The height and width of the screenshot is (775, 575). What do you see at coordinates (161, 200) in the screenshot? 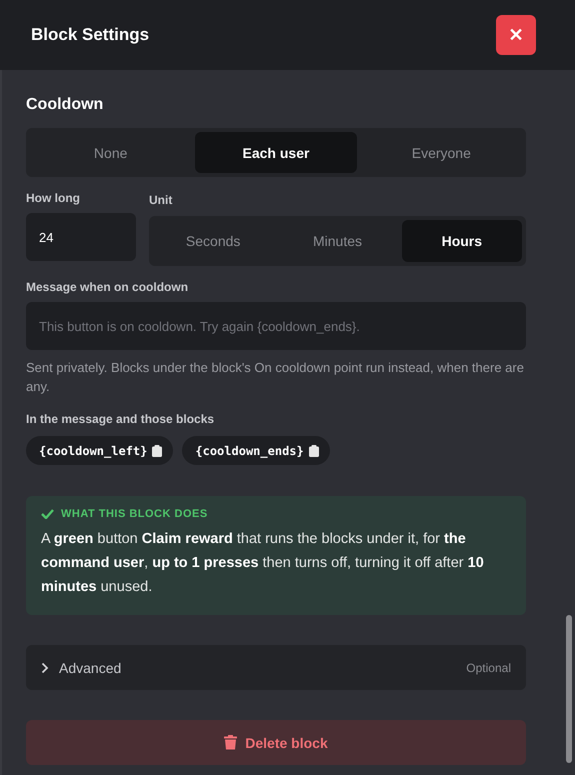
I see `field-label: Unit` at bounding box center [161, 200].